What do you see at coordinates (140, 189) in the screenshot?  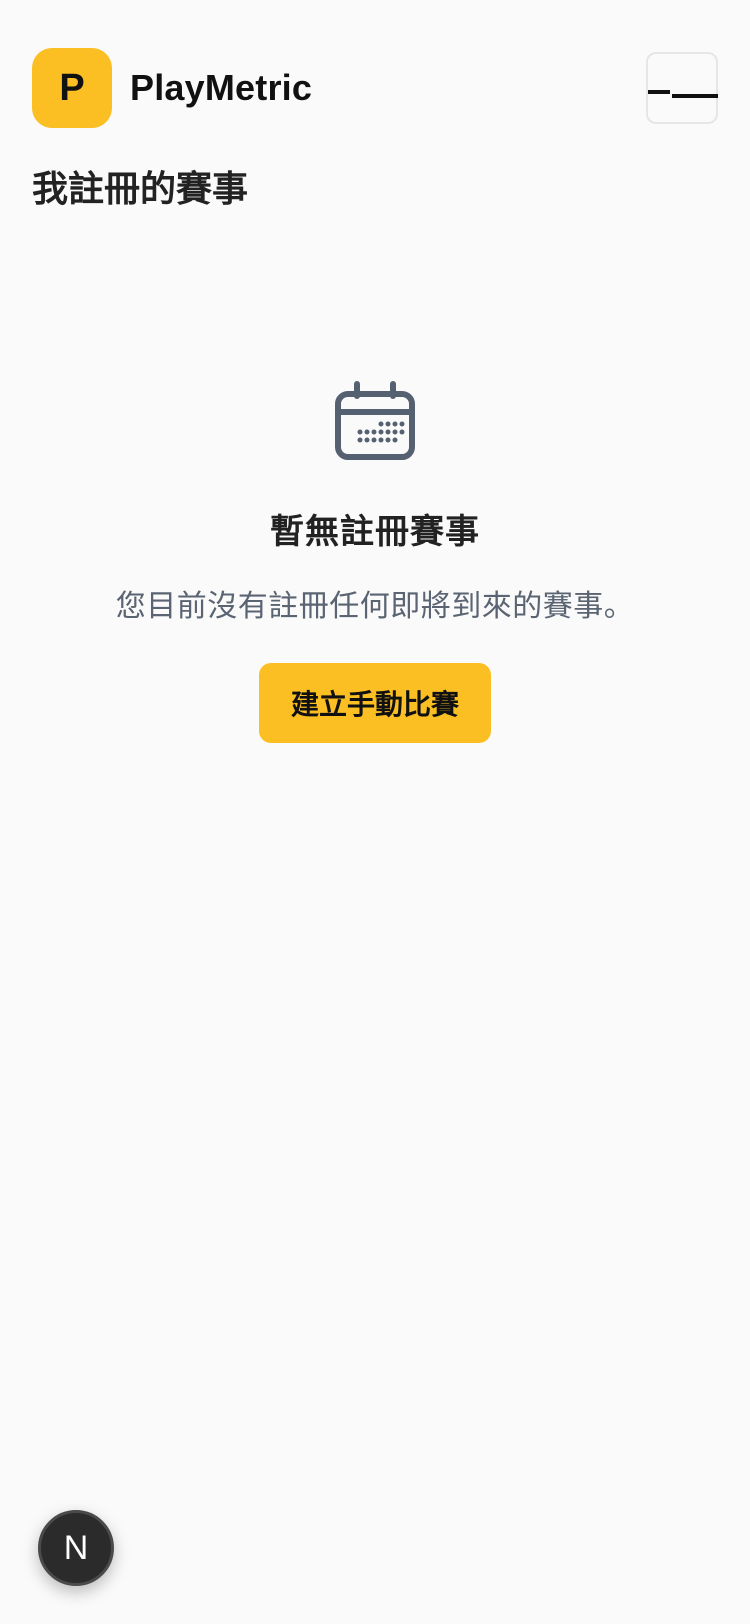 I see `page-title: 我註冊的賽事` at bounding box center [140, 189].